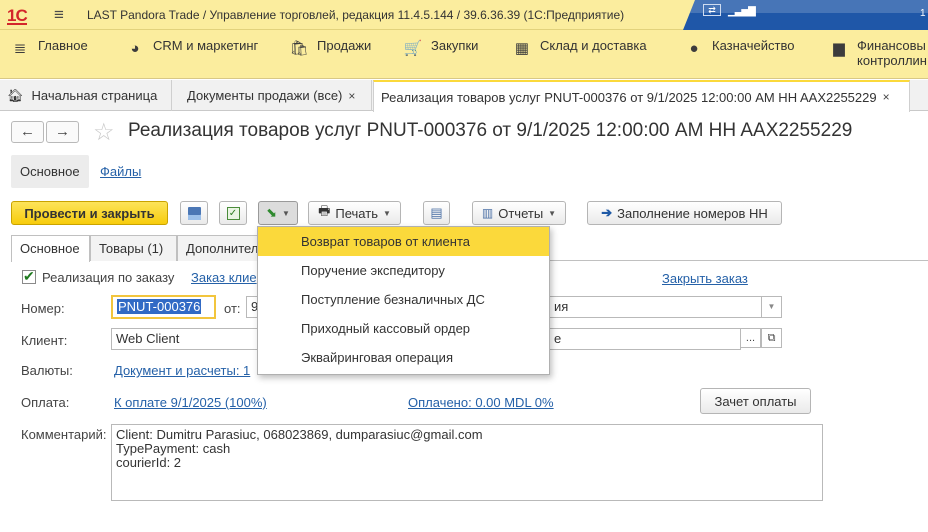 Image resolution: width=928 pixels, height=532 pixels. I want to click on menu-item-purchases: 🛒 Закупки, so click(441, 53).